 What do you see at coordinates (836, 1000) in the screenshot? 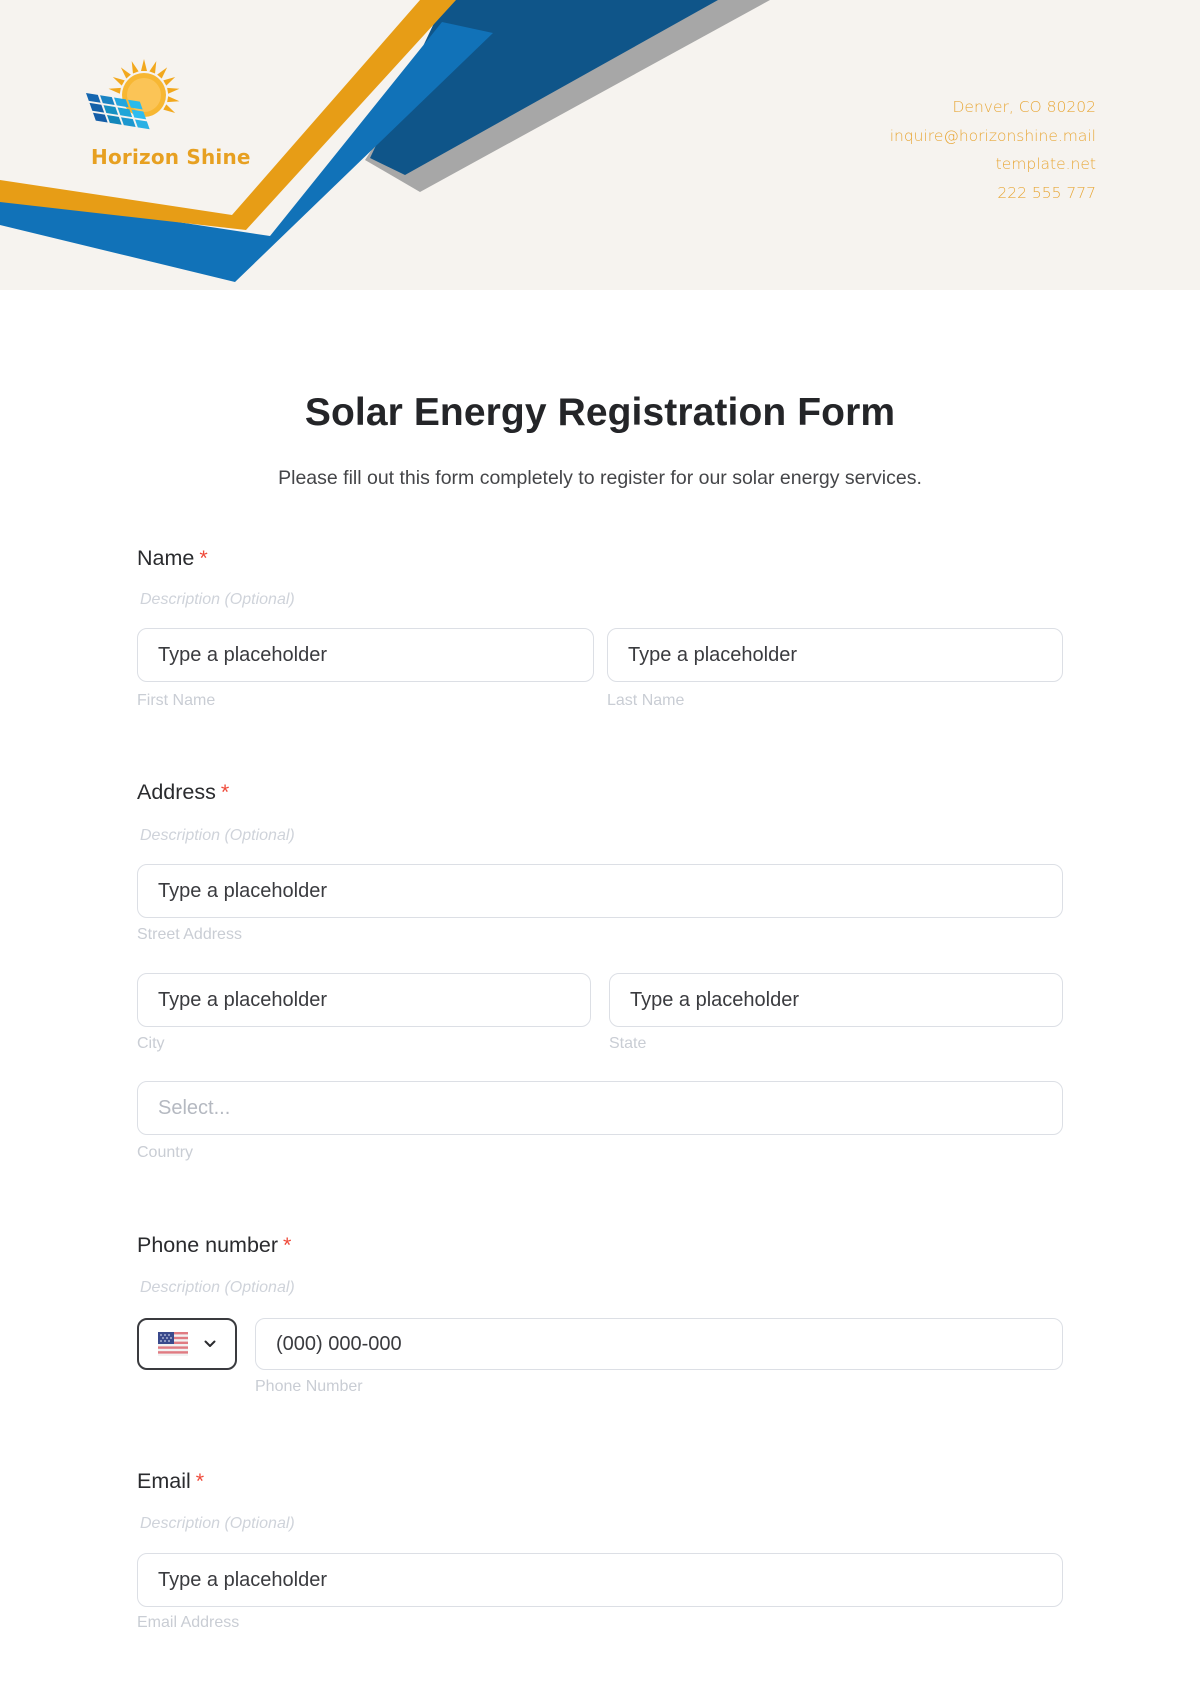
I see `state-input: Type a placeholder` at bounding box center [836, 1000].